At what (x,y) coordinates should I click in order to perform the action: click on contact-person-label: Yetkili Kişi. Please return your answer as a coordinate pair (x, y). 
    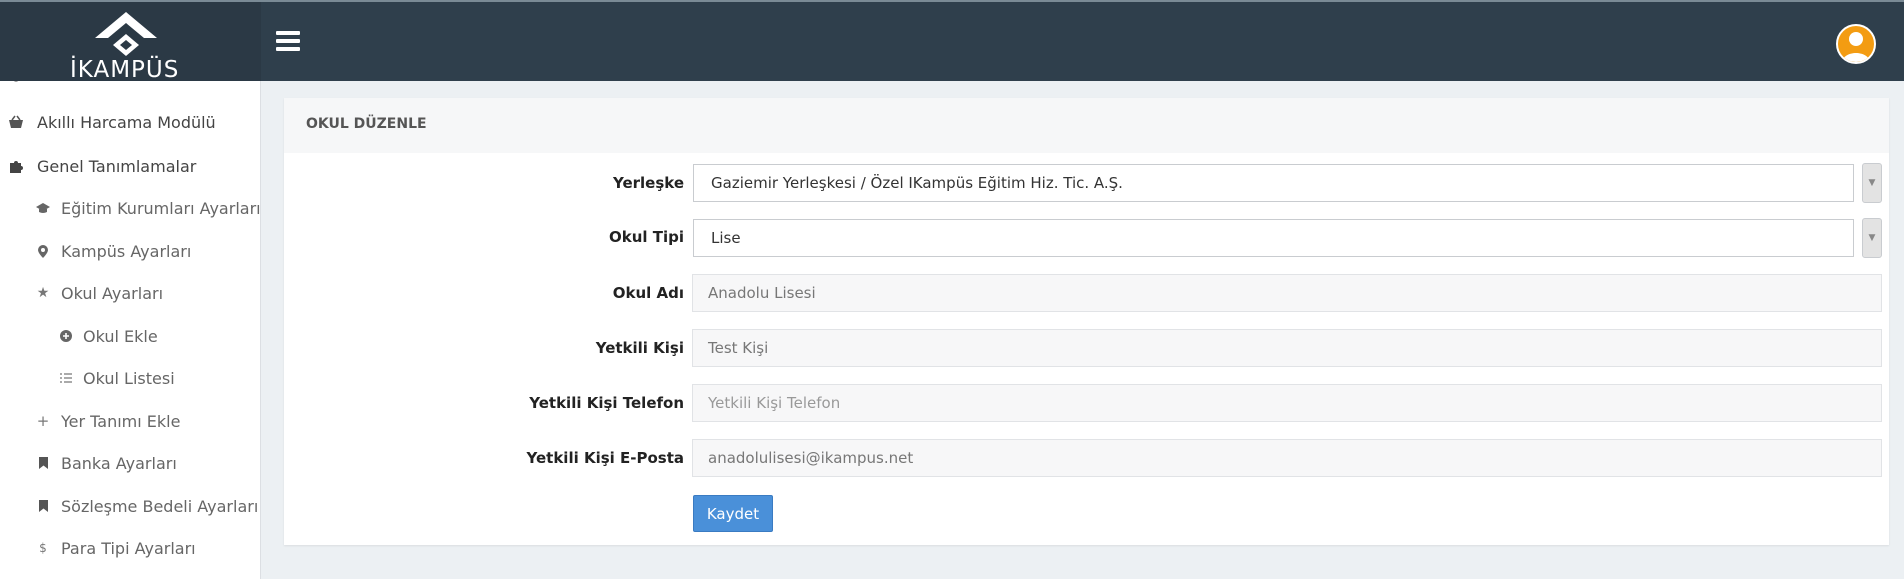
    Looking at the image, I should click on (639, 348).